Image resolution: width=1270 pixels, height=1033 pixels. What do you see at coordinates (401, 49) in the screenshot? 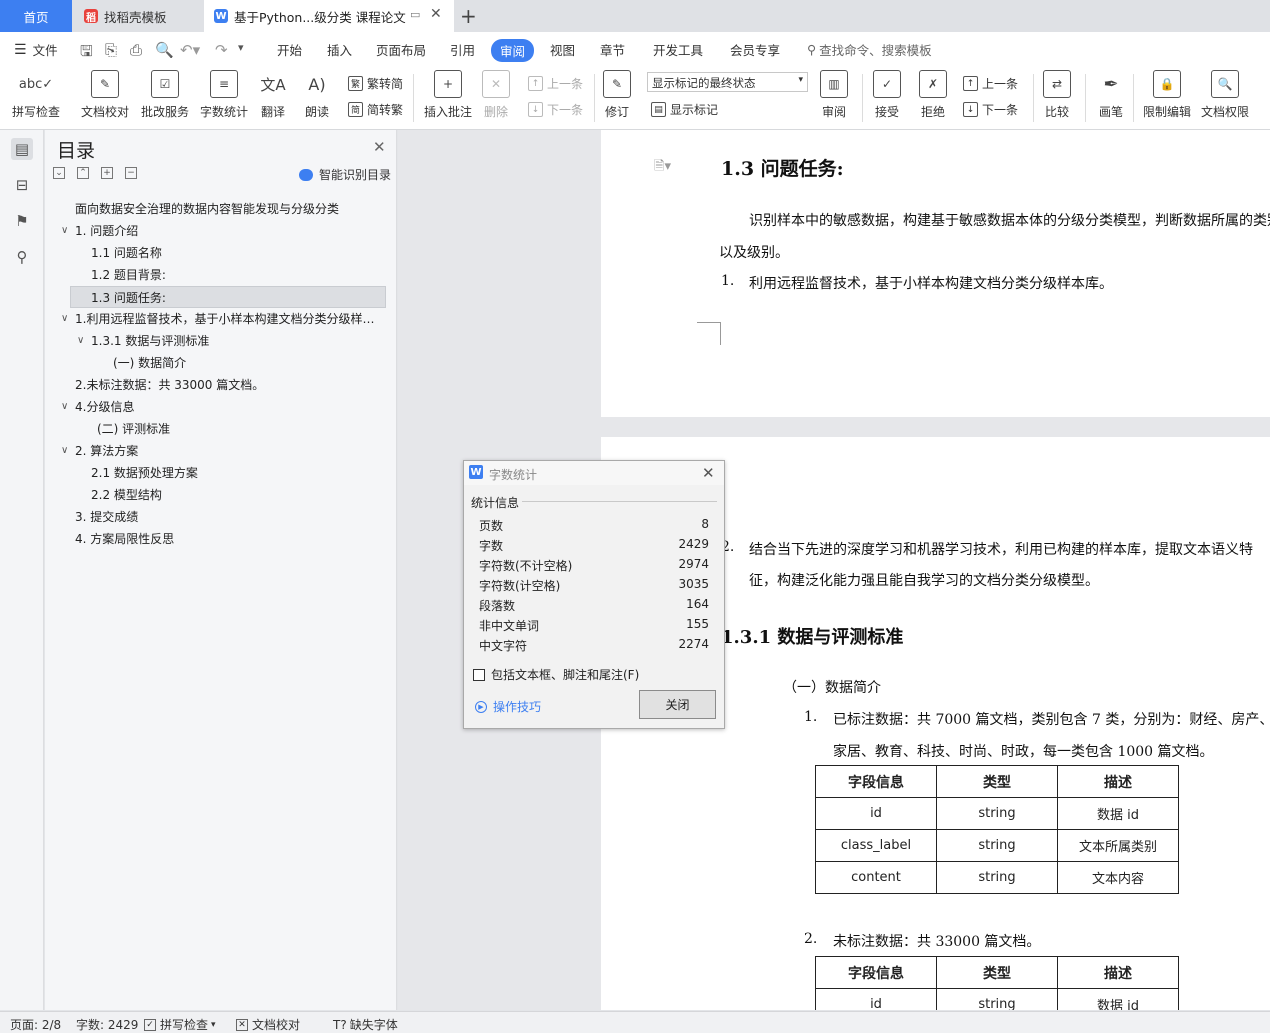
I see `menu-page-layout: 页面布局` at bounding box center [401, 49].